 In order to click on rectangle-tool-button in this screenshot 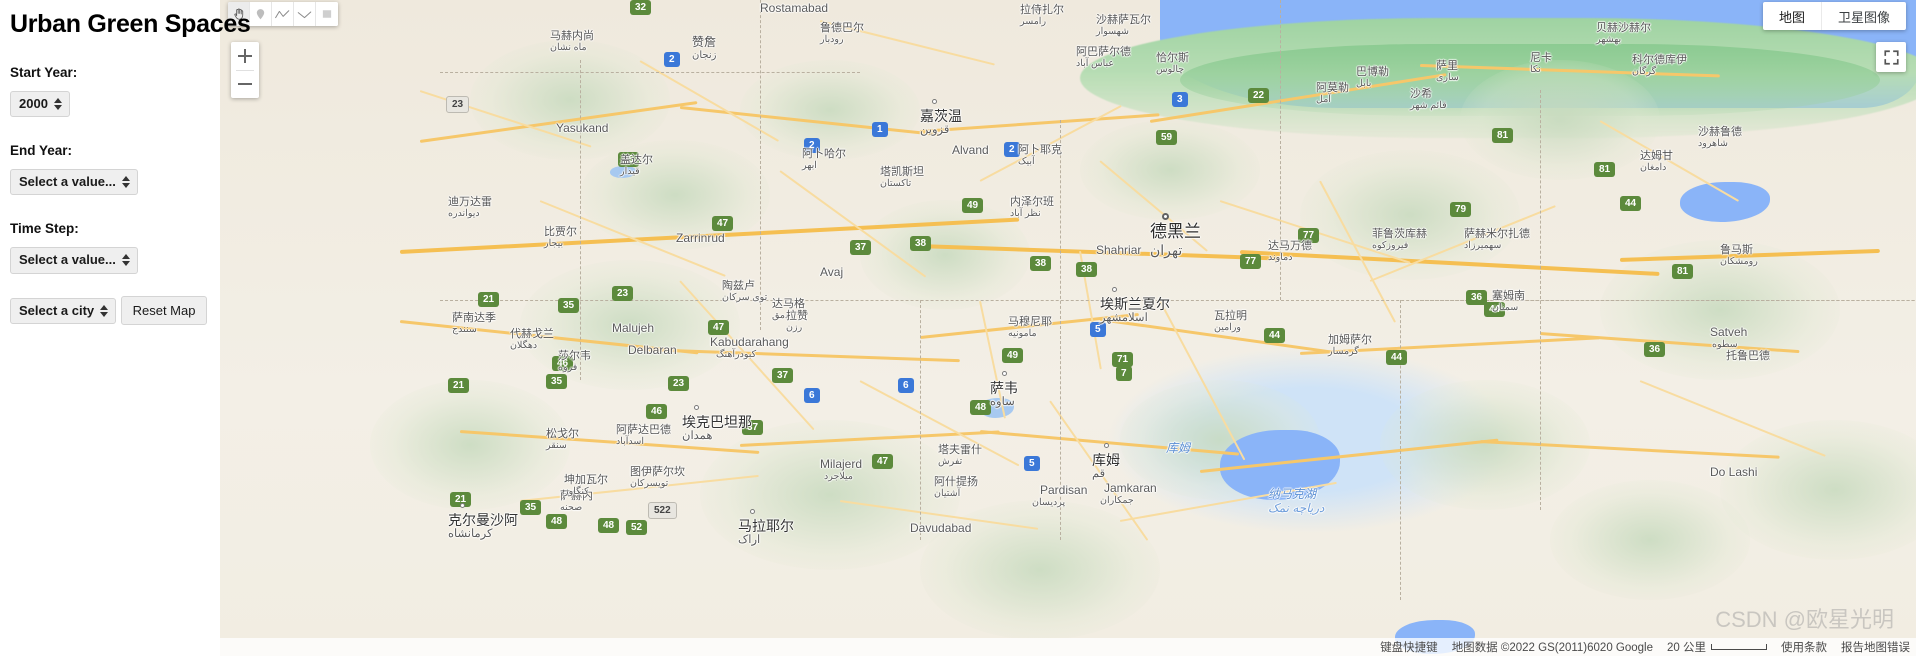, I will do `click(327, 14)`.